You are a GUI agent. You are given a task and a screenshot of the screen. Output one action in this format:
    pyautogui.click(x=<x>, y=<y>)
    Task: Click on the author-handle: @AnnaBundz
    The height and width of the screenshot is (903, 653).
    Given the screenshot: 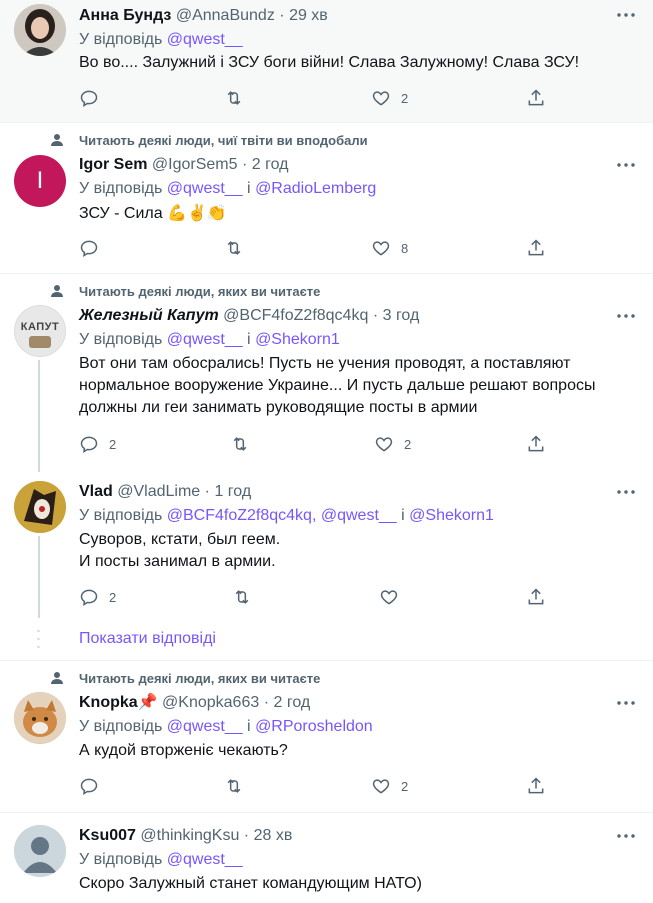 What is the action you would take?
    pyautogui.click(x=225, y=15)
    